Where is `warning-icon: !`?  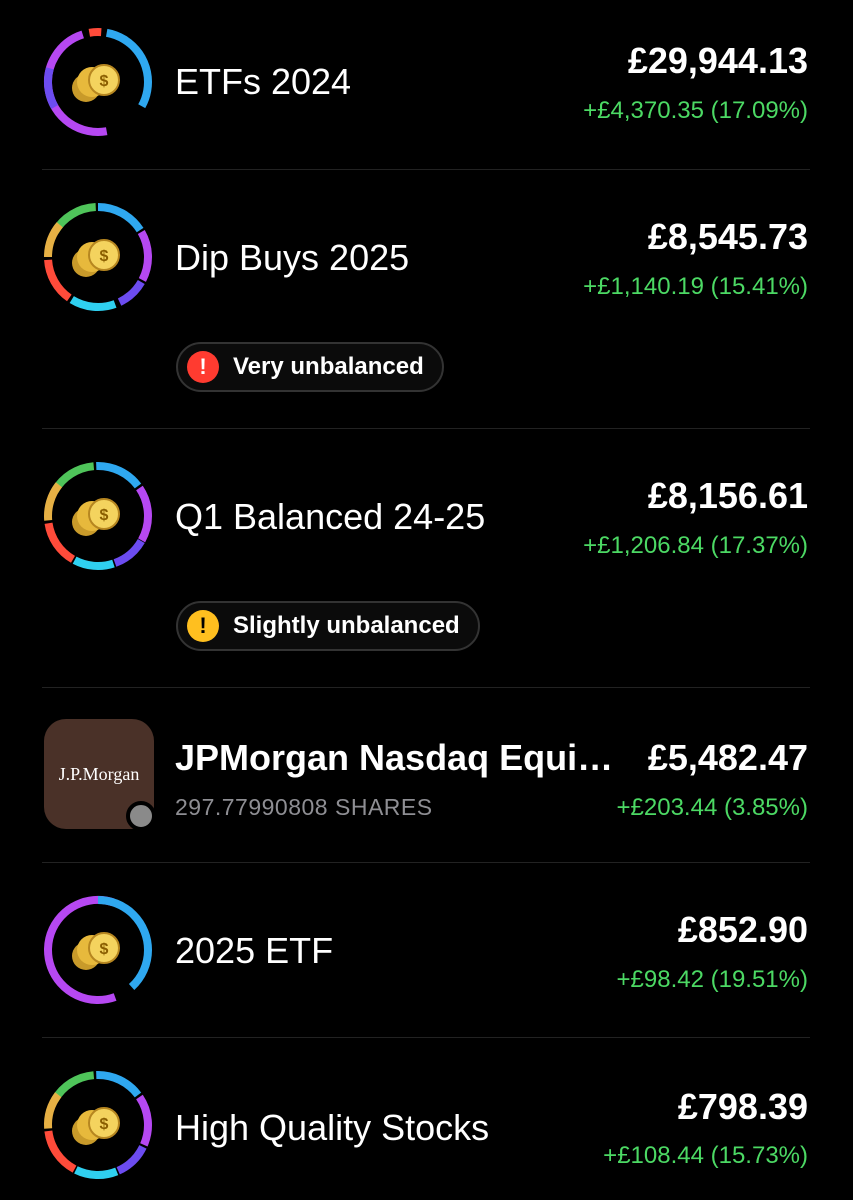 warning-icon: ! is located at coordinates (203, 626).